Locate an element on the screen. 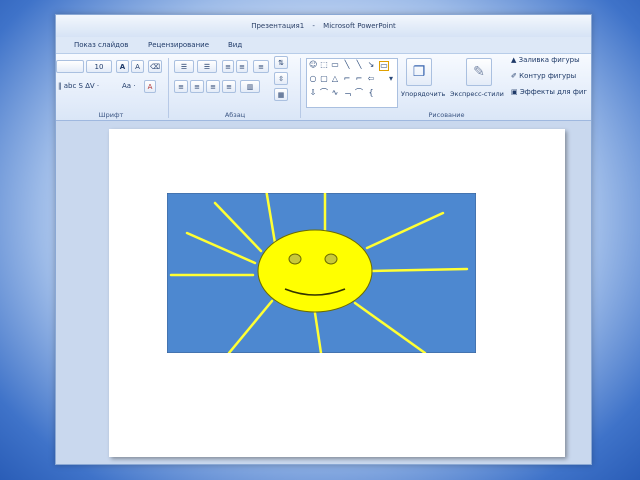 This screenshot has height=480, width=640. scribble-shape-icon: ∿ is located at coordinates (335, 93).